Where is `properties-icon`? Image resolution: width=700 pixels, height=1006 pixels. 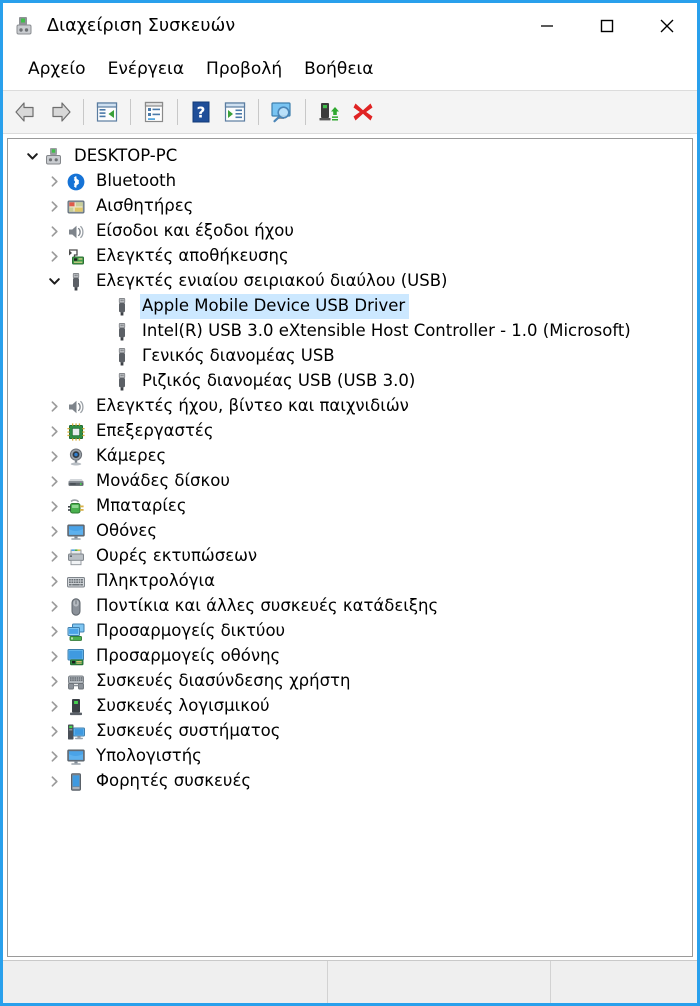
properties-icon is located at coordinates (154, 112).